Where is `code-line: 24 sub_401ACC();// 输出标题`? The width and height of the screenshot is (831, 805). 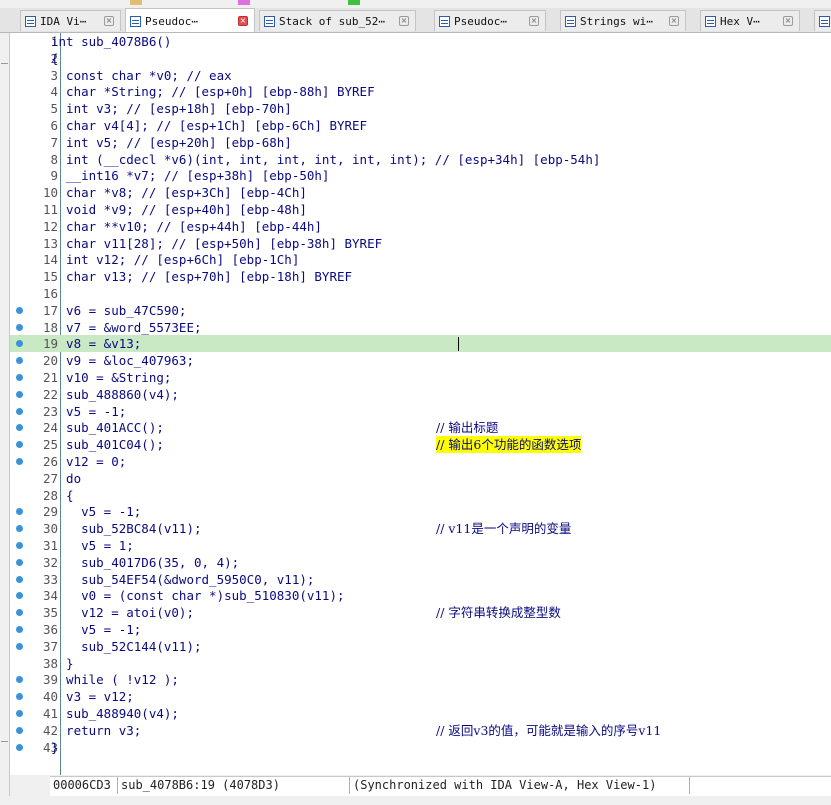
code-line: 24 sub_401ACC();// 输出标题 is located at coordinates (420, 427).